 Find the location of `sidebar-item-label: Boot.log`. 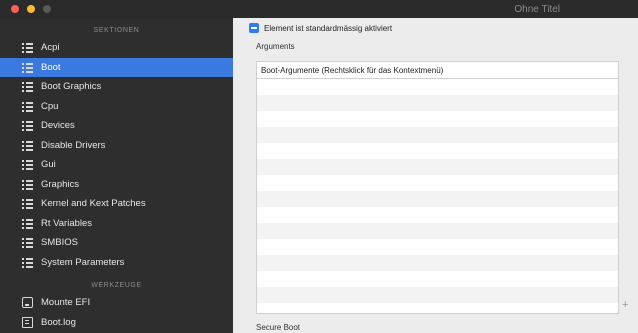

sidebar-item-label: Boot.log is located at coordinates (58, 322).